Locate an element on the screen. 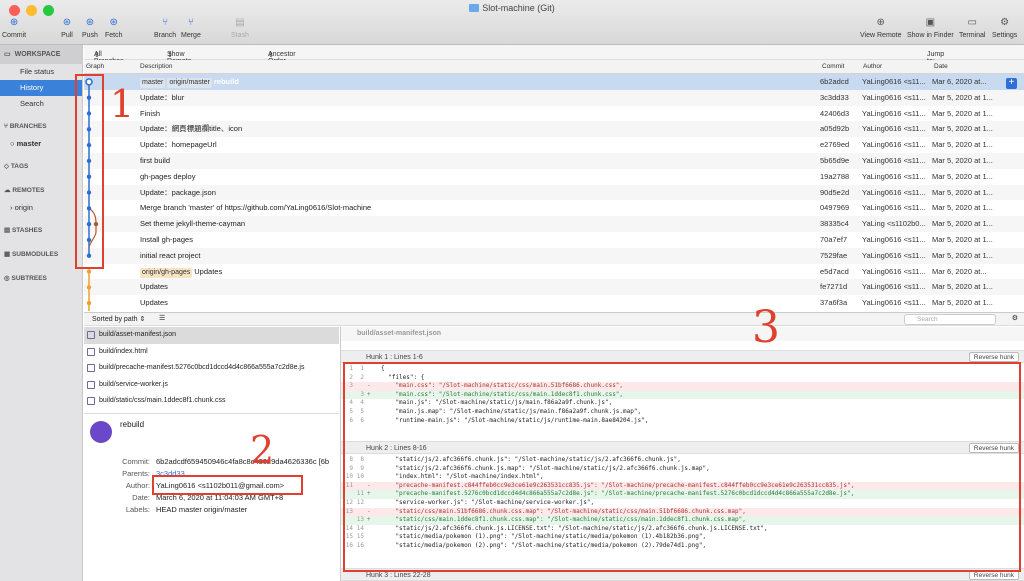 Image resolution: width=1024 pixels, height=581 pixels. sidebar-stashes-header: ▤ STASHES is located at coordinates (41, 231).